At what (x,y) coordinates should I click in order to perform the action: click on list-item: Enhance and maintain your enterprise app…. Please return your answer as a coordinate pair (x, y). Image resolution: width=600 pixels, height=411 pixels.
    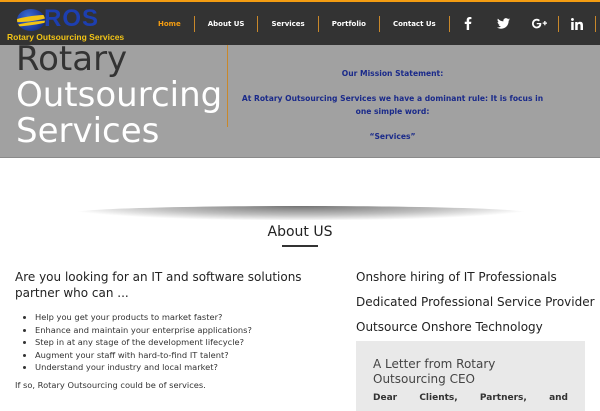
    Looking at the image, I should click on (190, 330).